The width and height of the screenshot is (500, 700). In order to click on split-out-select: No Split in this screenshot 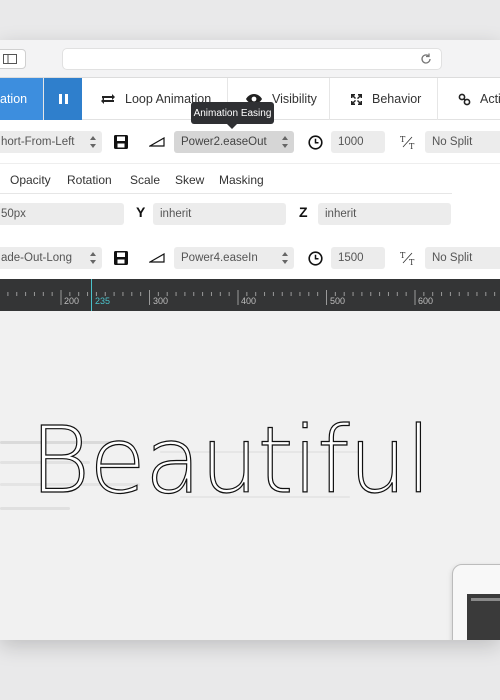, I will do `click(462, 258)`.